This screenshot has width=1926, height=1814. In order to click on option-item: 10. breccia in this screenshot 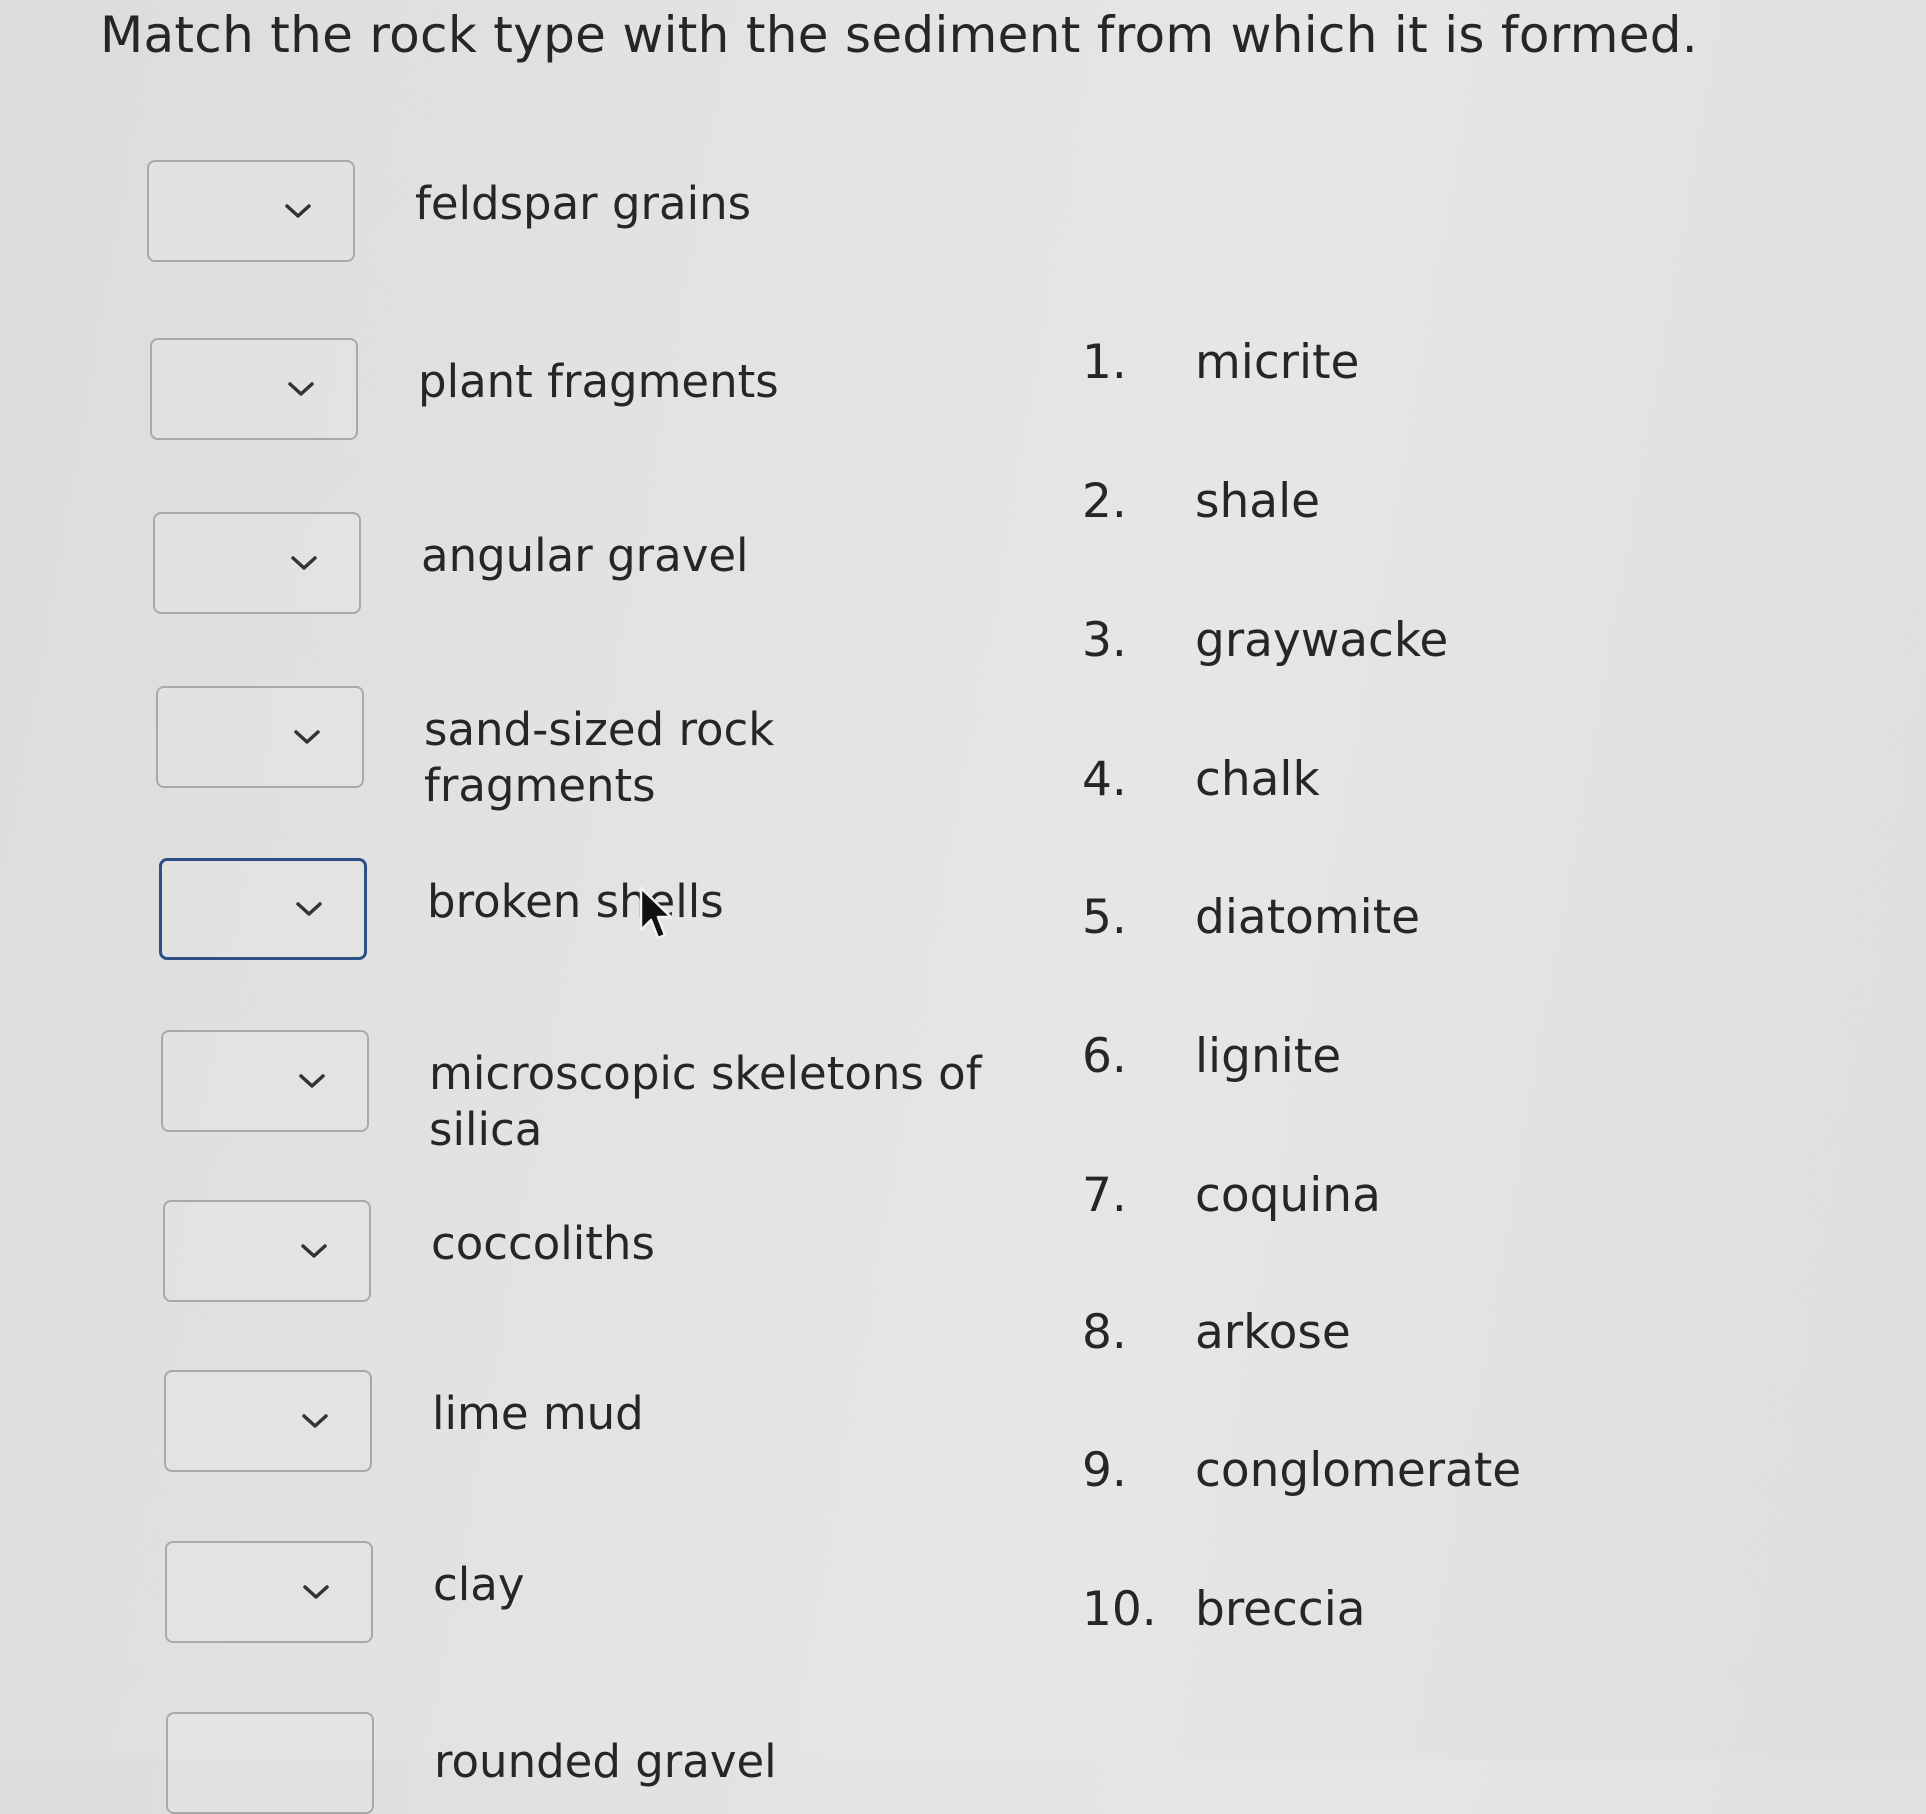, I will do `click(1224, 1609)`.